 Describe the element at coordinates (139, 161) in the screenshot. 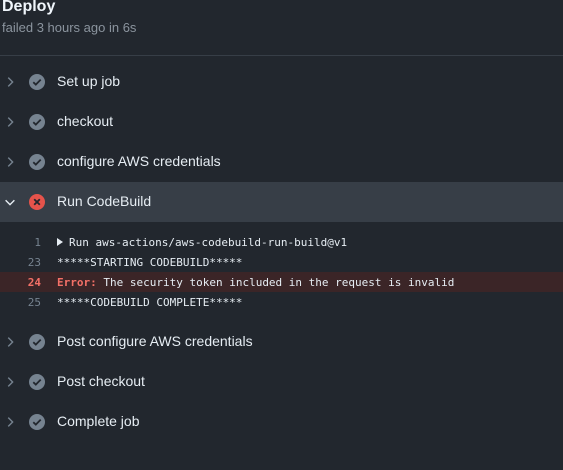

I see `step-label: configure AWS credentials` at that location.